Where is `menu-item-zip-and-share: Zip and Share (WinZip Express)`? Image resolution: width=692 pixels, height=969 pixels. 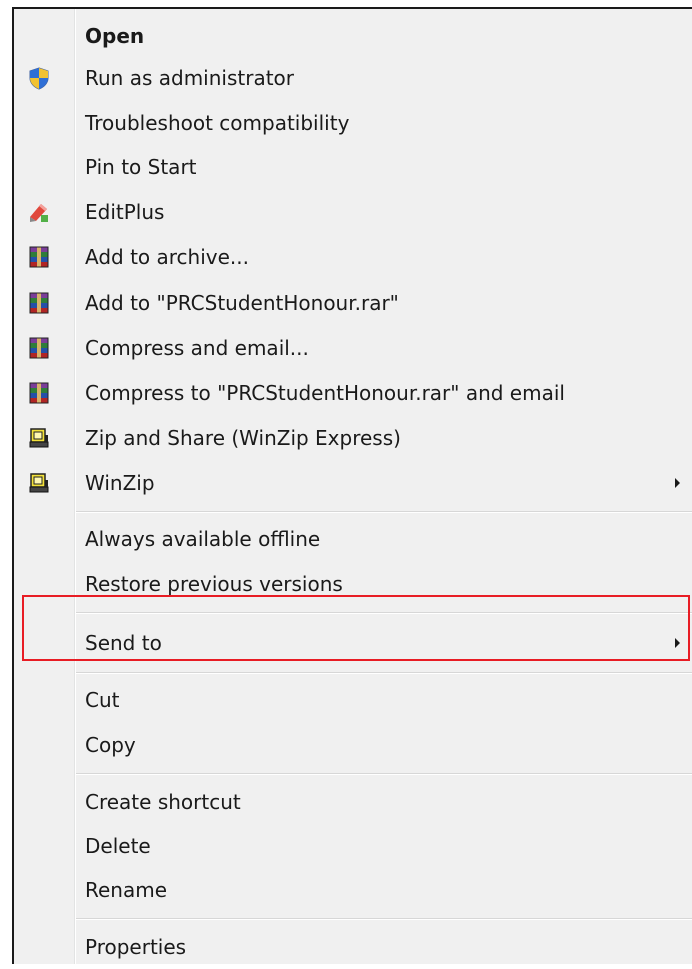 menu-item-zip-and-share: Zip and Share (WinZip Express) is located at coordinates (353, 438).